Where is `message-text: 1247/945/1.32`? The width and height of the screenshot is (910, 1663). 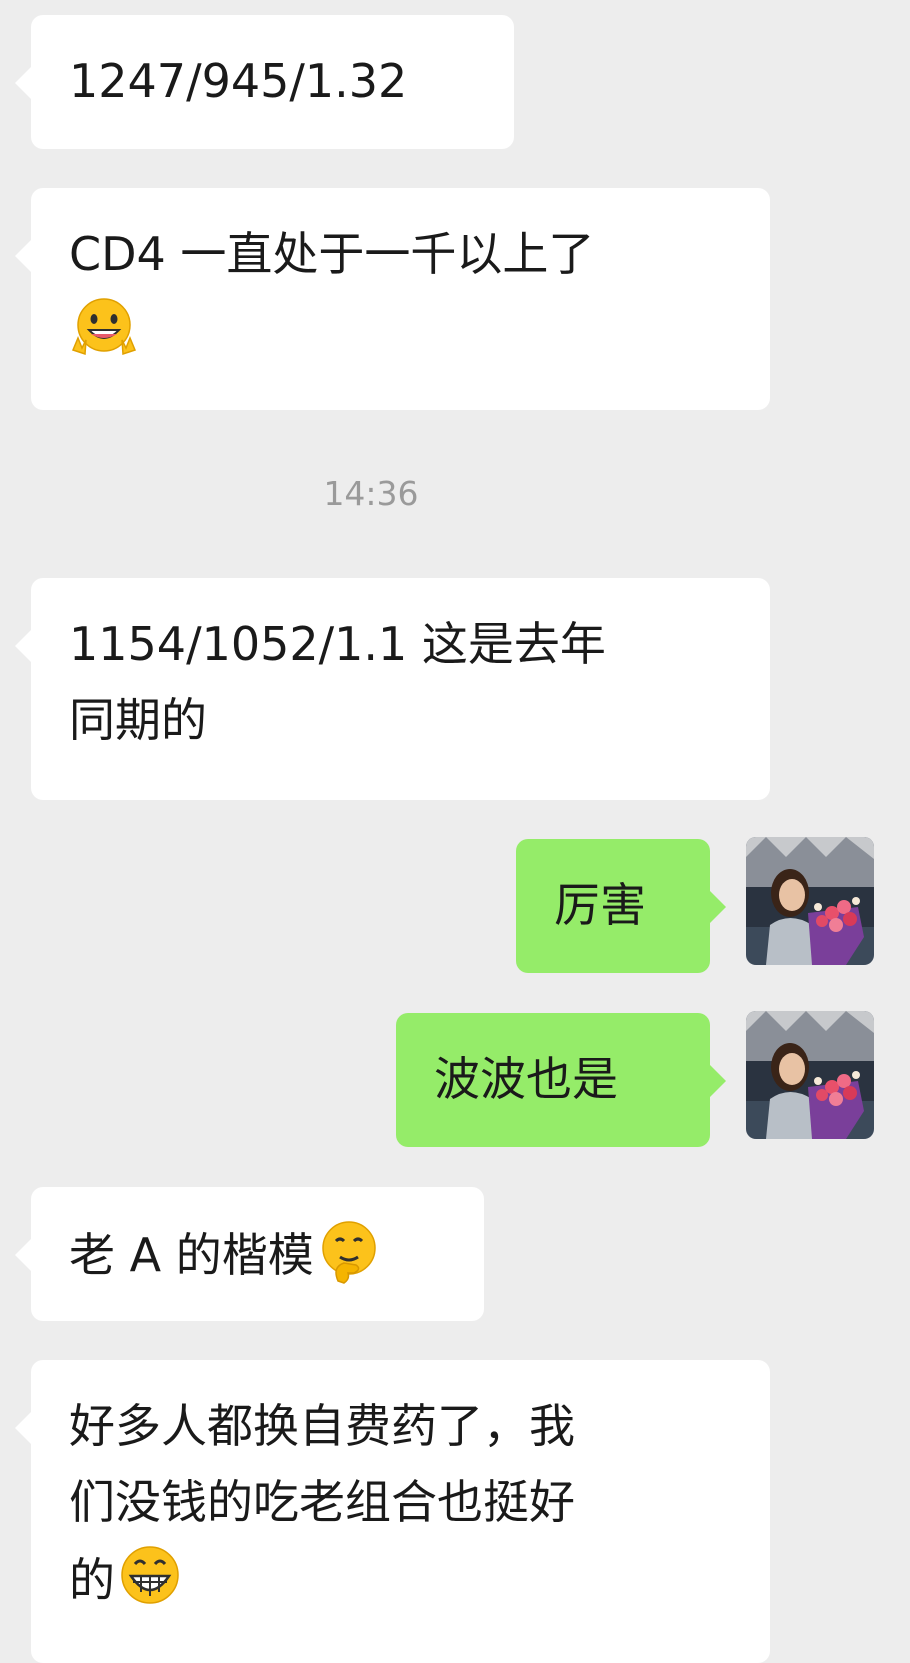 message-text: 1247/945/1.32 is located at coordinates (238, 81).